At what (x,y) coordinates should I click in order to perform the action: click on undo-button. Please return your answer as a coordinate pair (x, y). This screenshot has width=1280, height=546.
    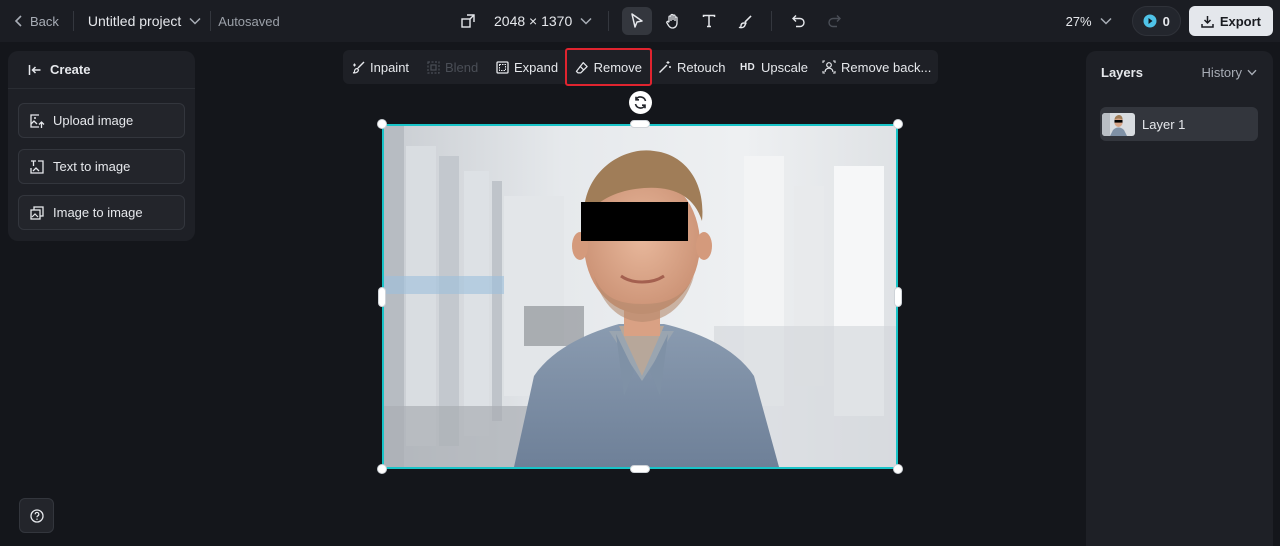
    Looking at the image, I should click on (798, 21).